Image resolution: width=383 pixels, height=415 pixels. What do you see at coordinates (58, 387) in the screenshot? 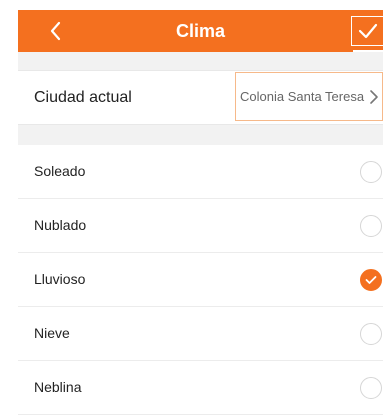
I see `option-label: Neblina` at bounding box center [58, 387].